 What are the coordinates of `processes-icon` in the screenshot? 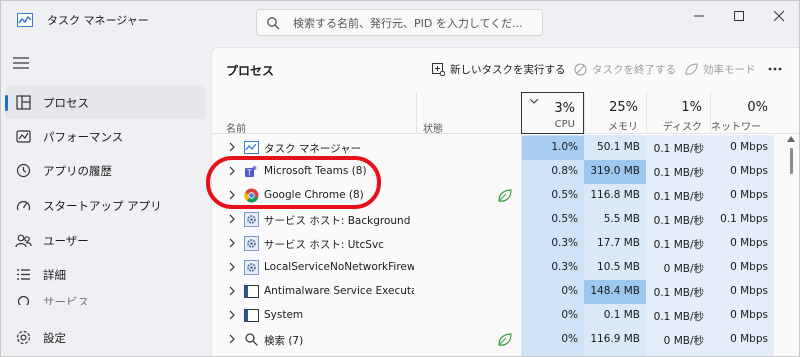 It's located at (23, 102).